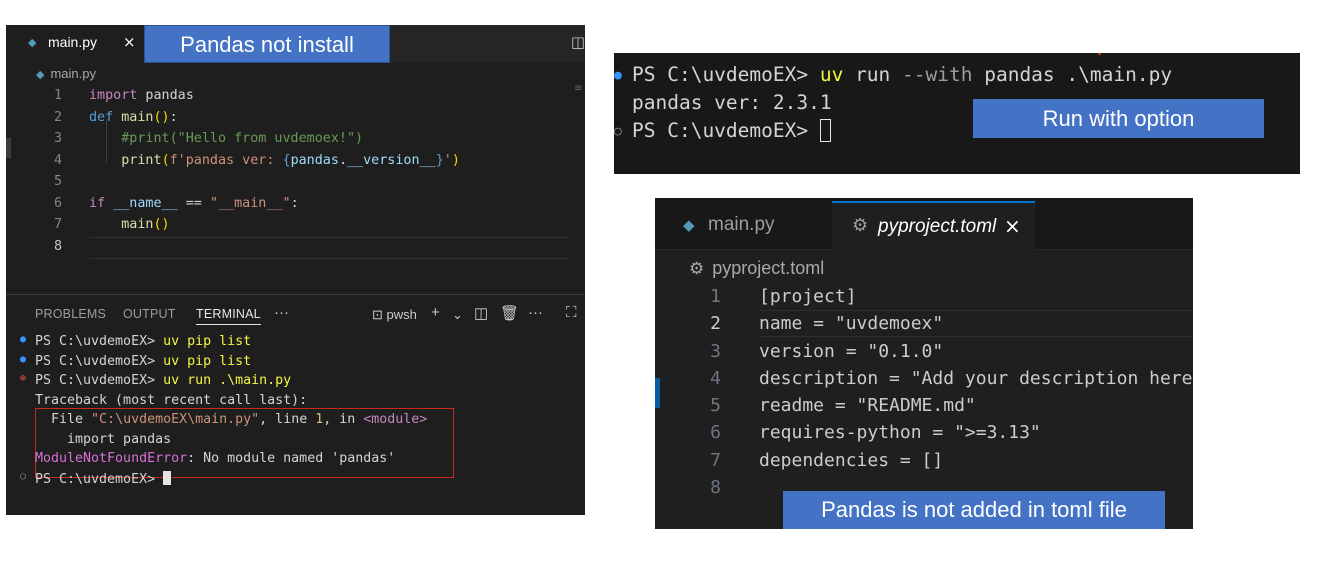  What do you see at coordinates (66, 73) in the screenshot?
I see `breadcrumb: ◆ main.py` at bounding box center [66, 73].